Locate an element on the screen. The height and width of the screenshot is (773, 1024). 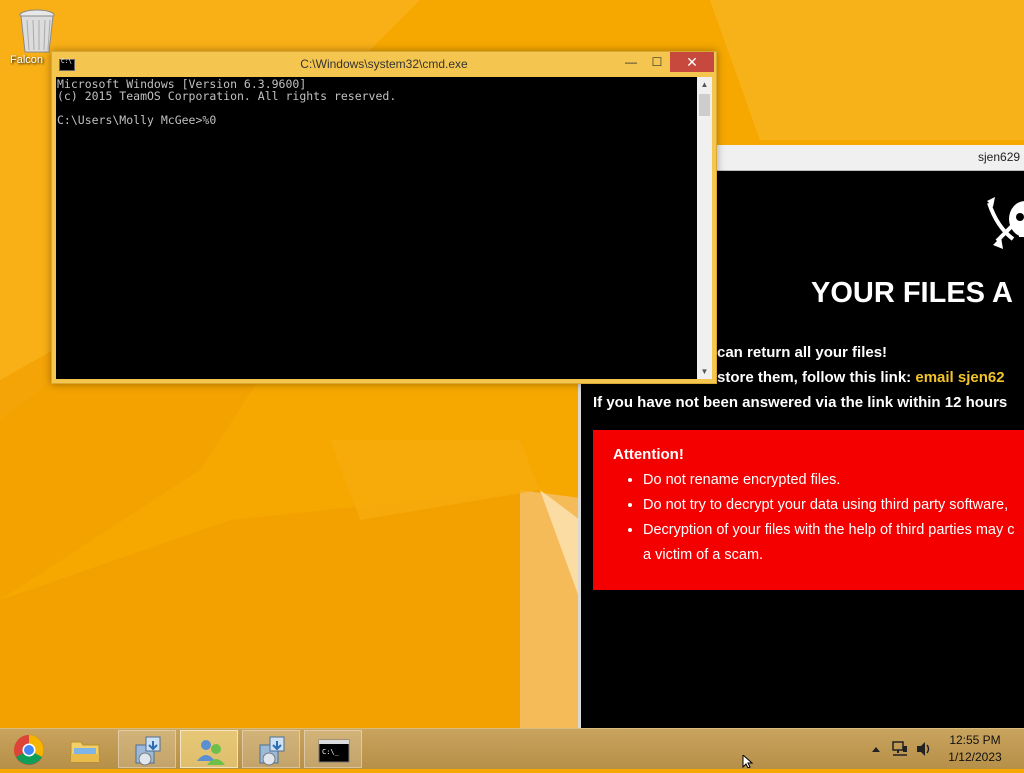
folder-icon is located at coordinates (85, 752).